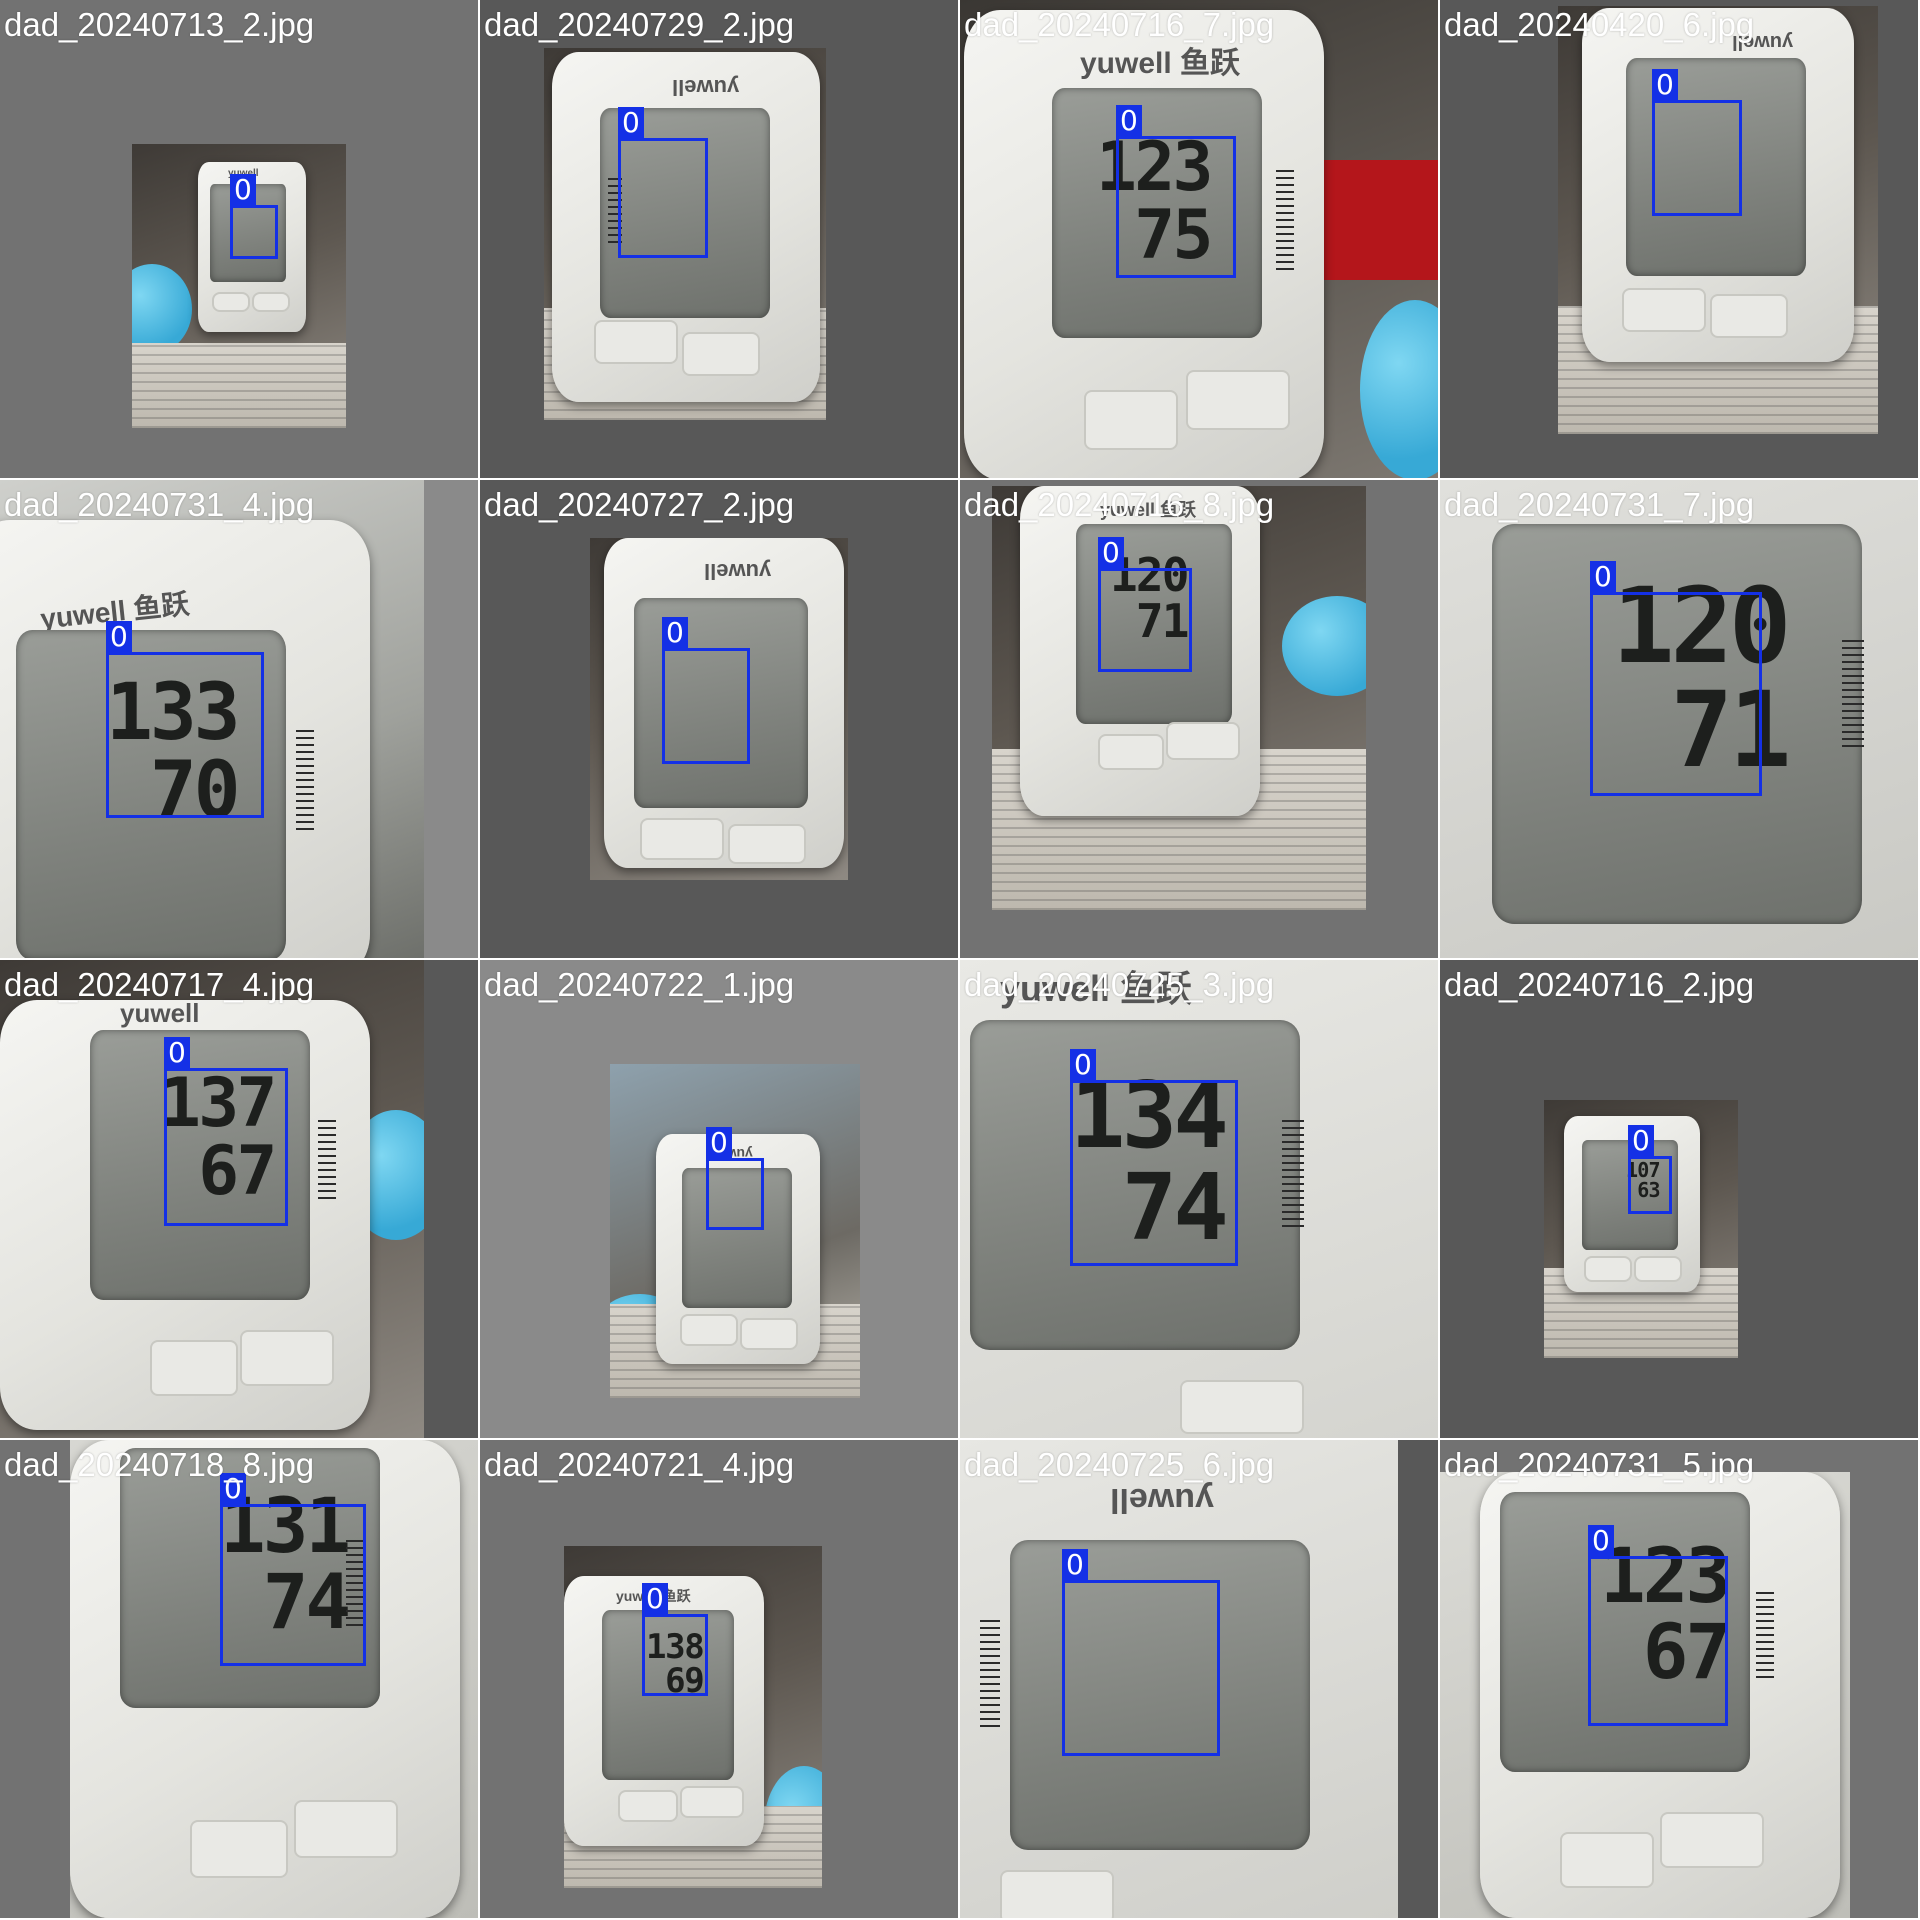 This screenshot has height=1920, width=1920. I want to click on image-filename: dad_20240725_6.jpg, so click(1119, 1464).